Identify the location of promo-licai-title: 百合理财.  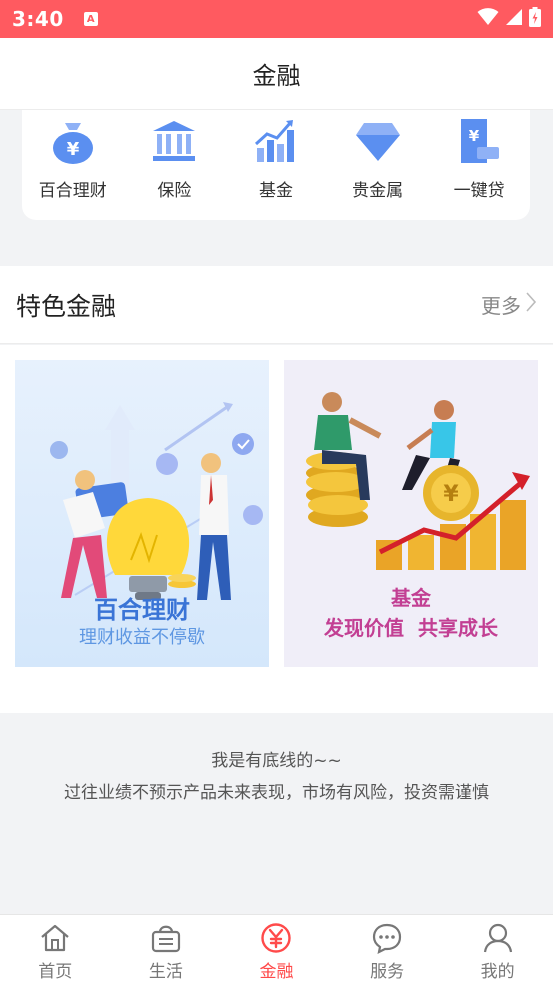
(142, 610).